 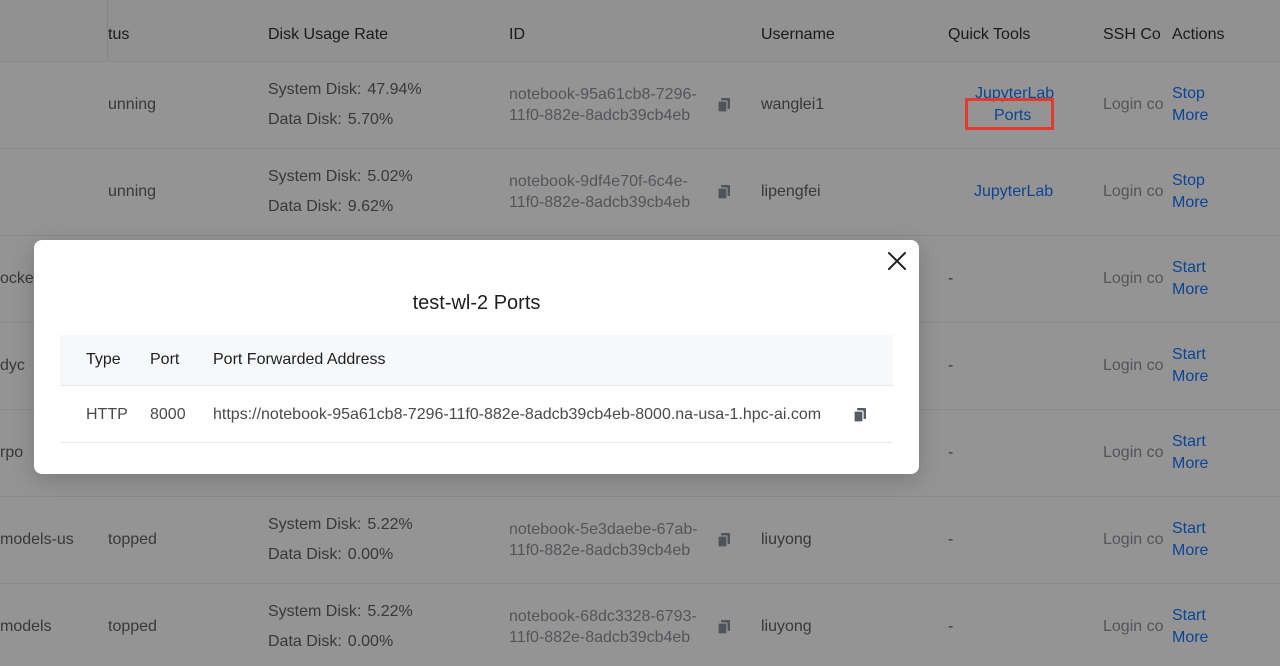 I want to click on port-number: 8000, so click(x=168, y=414).